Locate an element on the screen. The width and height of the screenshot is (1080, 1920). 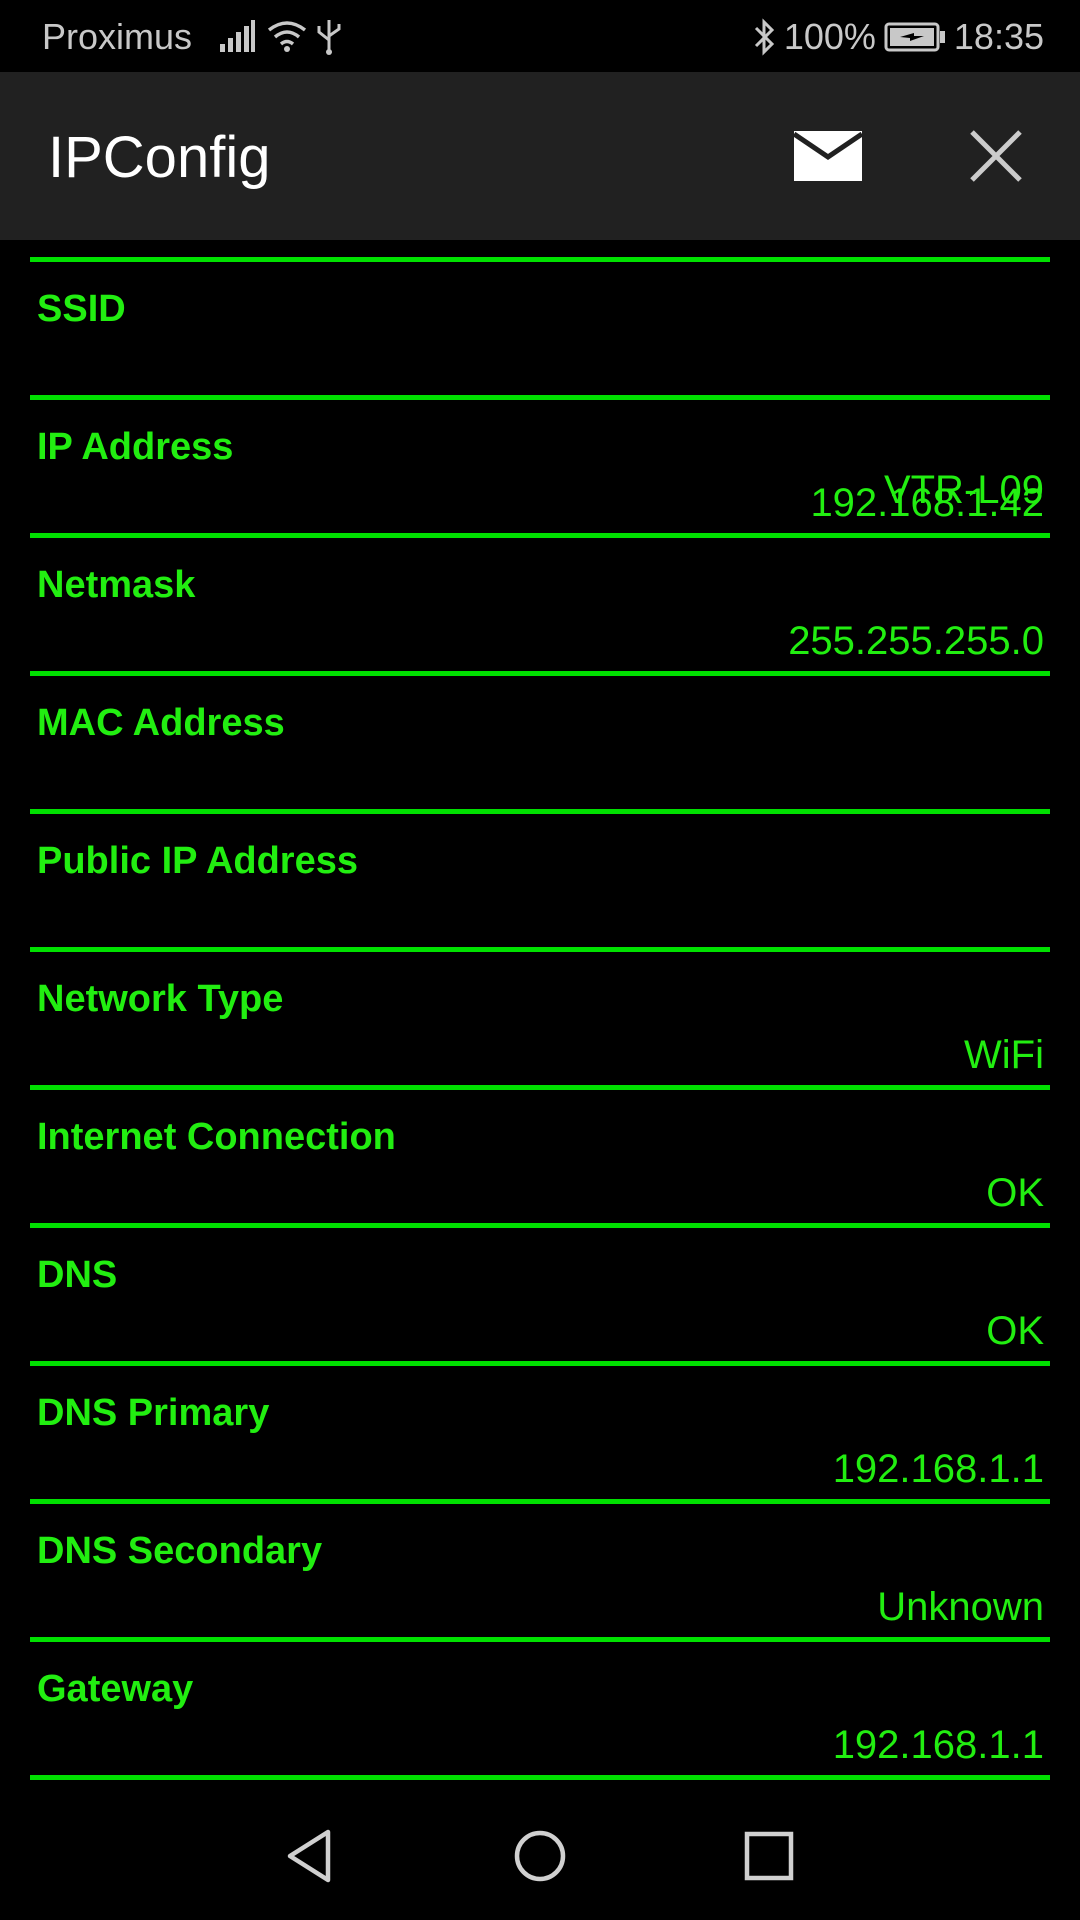
home-button is located at coordinates (540, 1856).